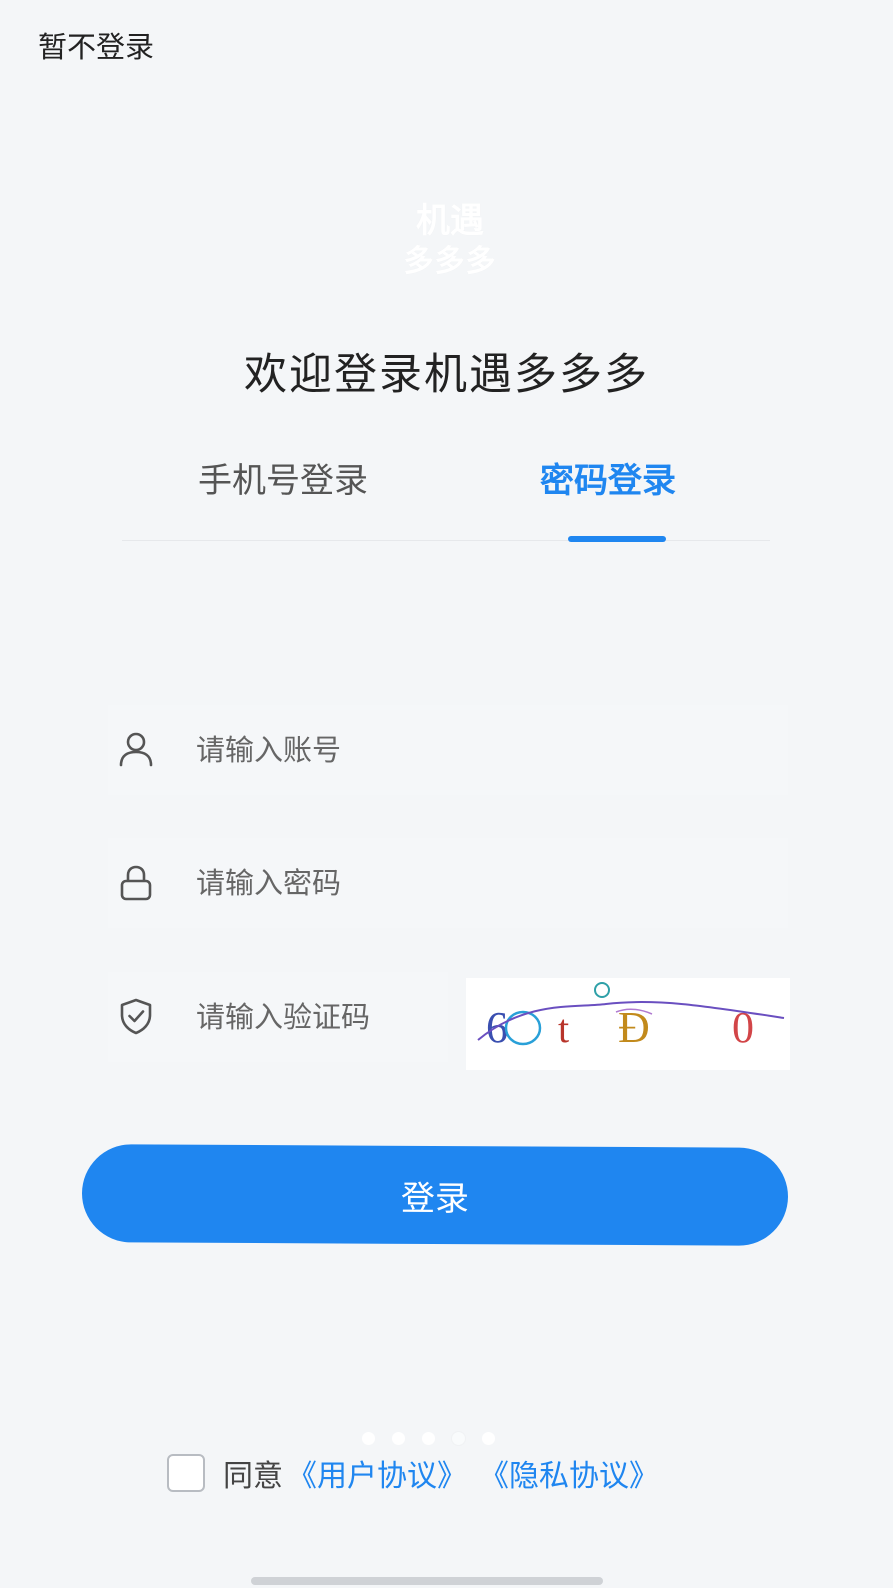  Describe the element at coordinates (631, 1017) in the screenshot. I see `captcha-code-graphic: 6 t Ð 0` at that location.